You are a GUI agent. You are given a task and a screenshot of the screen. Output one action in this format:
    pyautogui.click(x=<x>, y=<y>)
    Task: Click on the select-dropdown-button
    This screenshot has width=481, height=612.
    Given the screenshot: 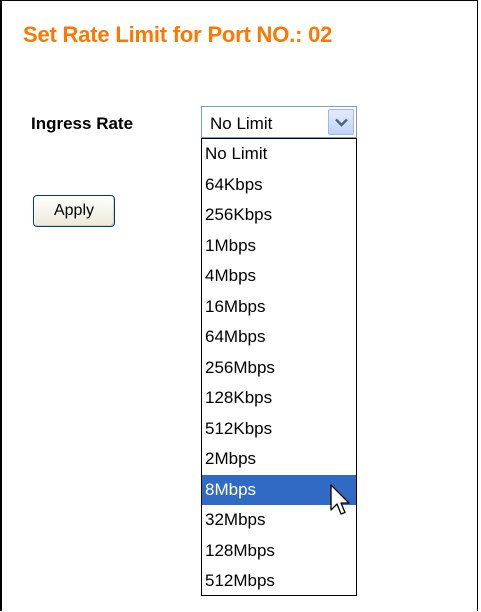 What is the action you would take?
    pyautogui.click(x=341, y=122)
    